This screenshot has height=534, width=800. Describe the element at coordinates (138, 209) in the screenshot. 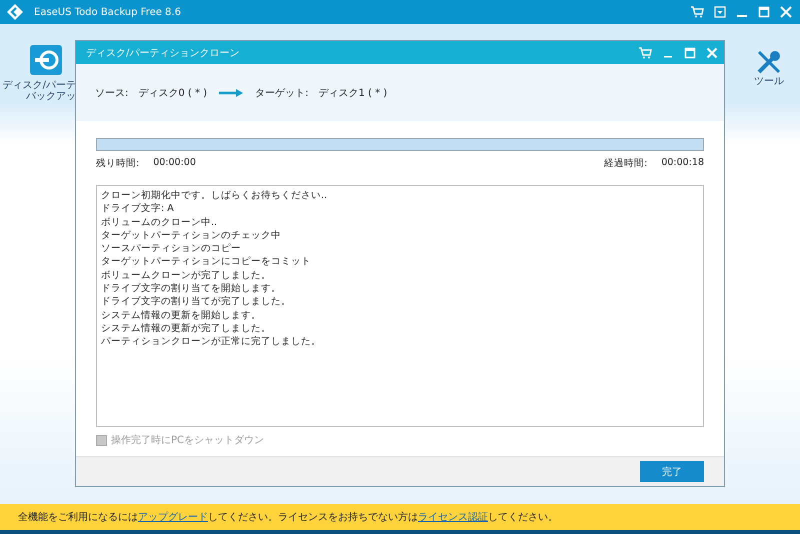

I see `log-line: ドライブ文字: A` at that location.